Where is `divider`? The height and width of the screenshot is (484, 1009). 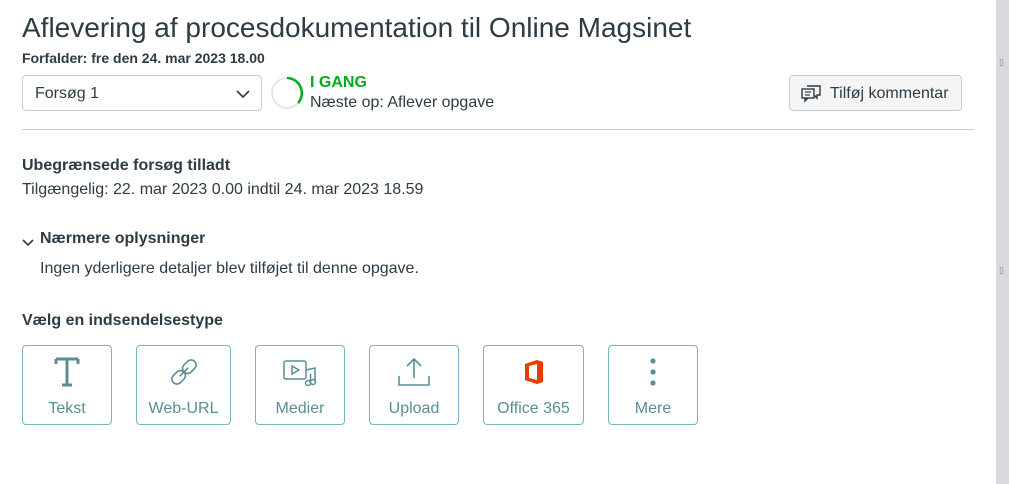
divider is located at coordinates (498, 129).